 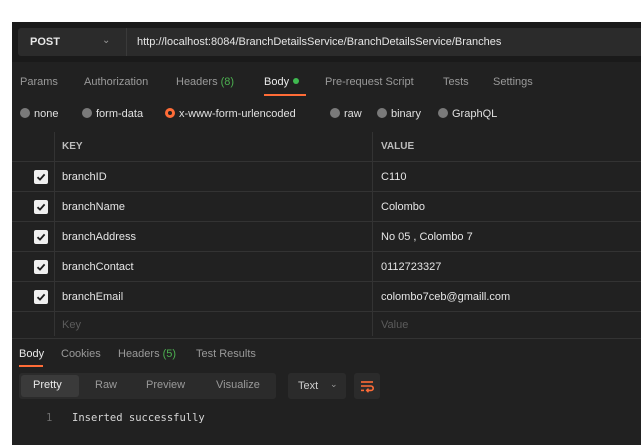 What do you see at coordinates (227, 82) in the screenshot?
I see `headers-count: (8)` at bounding box center [227, 82].